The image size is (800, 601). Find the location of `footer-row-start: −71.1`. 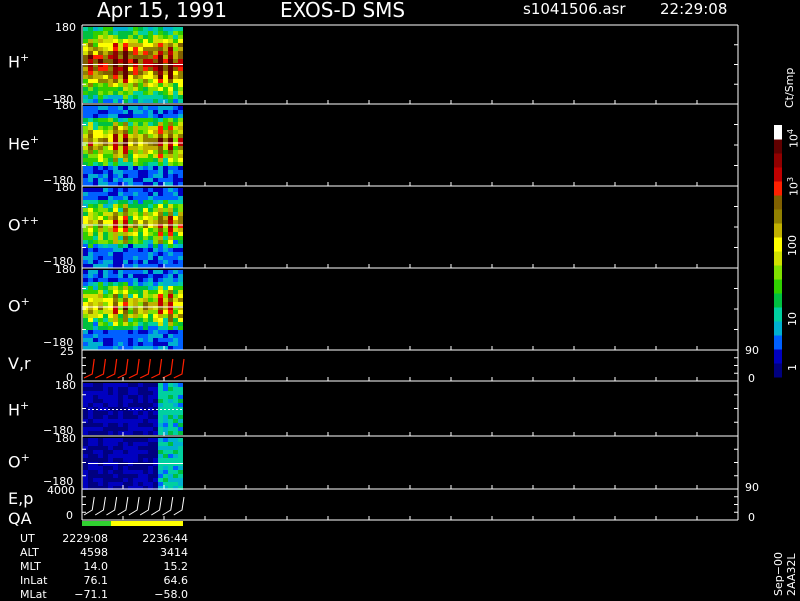

footer-row-start: −71.1 is located at coordinates (91, 594).